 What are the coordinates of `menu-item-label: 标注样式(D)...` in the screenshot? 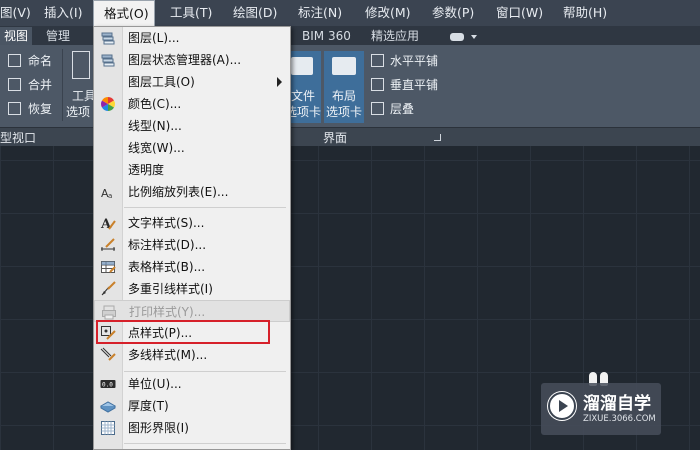 It's located at (167, 245).